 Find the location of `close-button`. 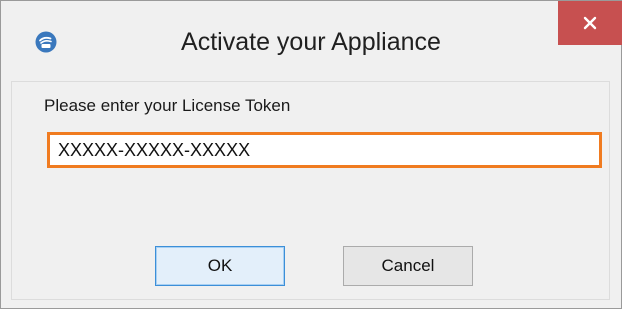

close-button is located at coordinates (590, 23).